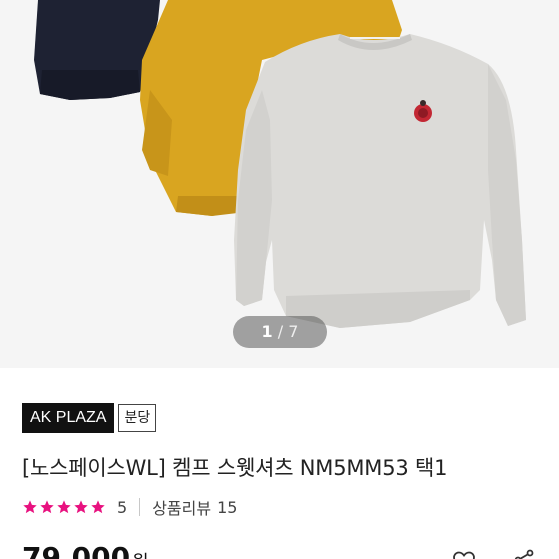 Image resolution: width=559 pixels, height=559 pixels. Describe the element at coordinates (235, 468) in the screenshot. I see `product-title: [노스페이스WL] 켐프 스웻셔츠 NM5MM53 택1` at that location.